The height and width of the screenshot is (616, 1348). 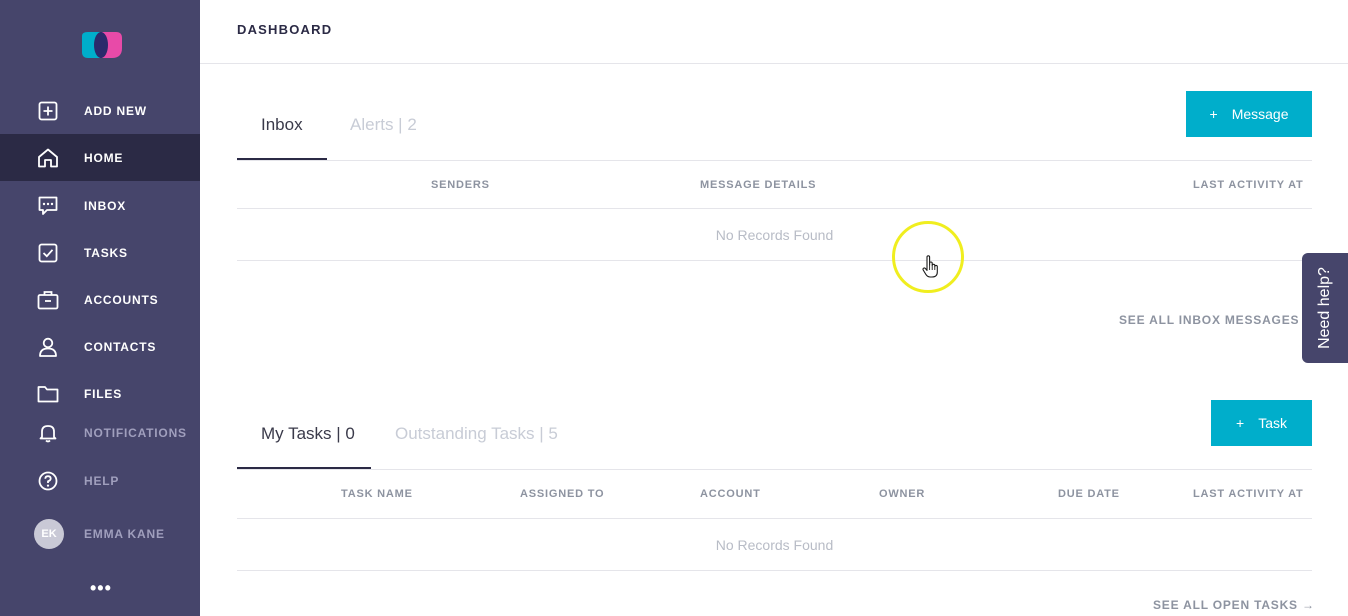 What do you see at coordinates (101, 588) in the screenshot?
I see `more-menu-button: •••` at bounding box center [101, 588].